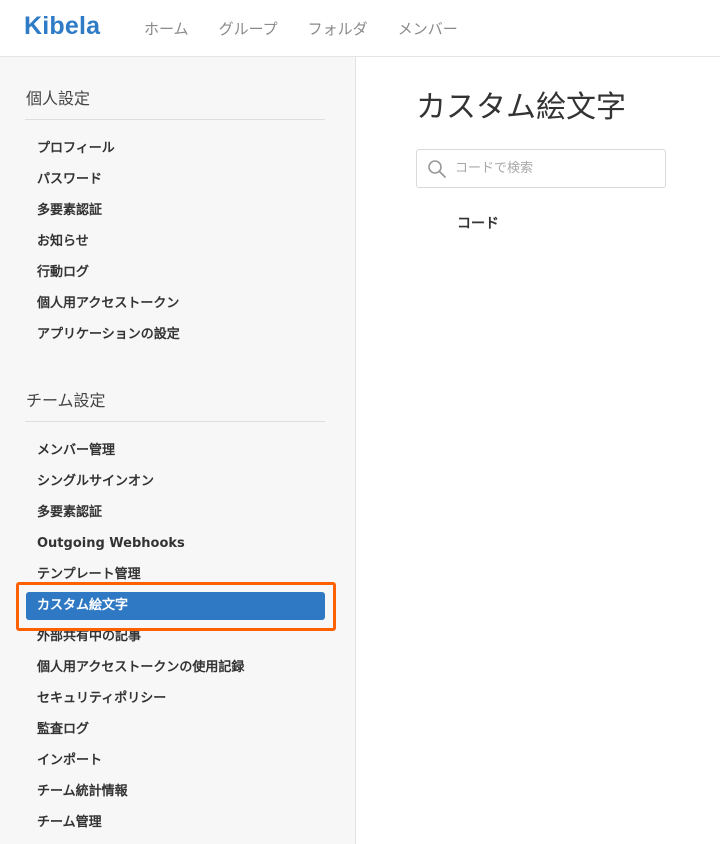 This screenshot has width=720, height=844. I want to click on sidebar-item-personal-mfa: 多要素認証, so click(175, 211).